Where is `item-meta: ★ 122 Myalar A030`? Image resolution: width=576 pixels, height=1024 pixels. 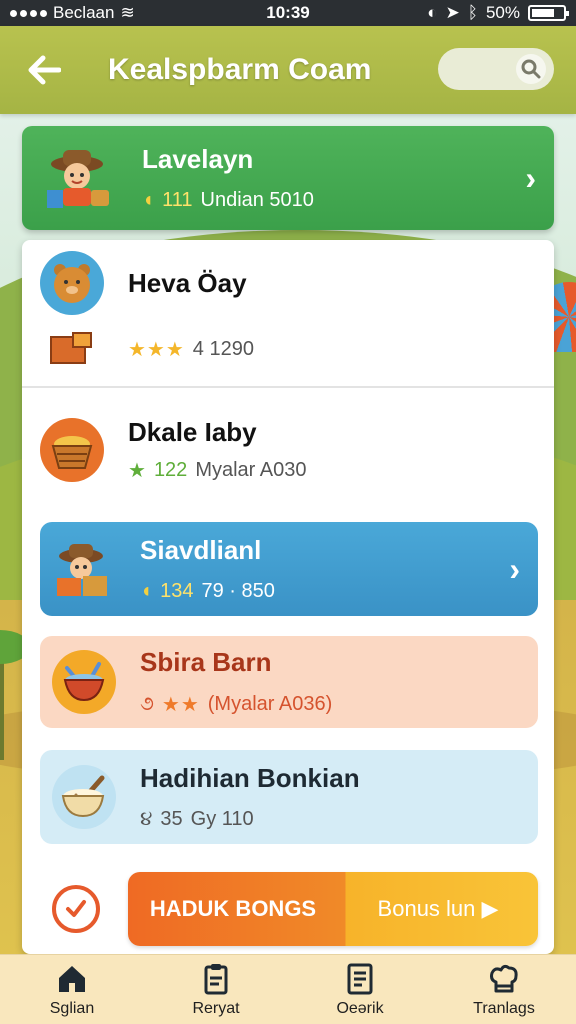
item-meta: ★ 122 Myalar A030 is located at coordinates (217, 470).